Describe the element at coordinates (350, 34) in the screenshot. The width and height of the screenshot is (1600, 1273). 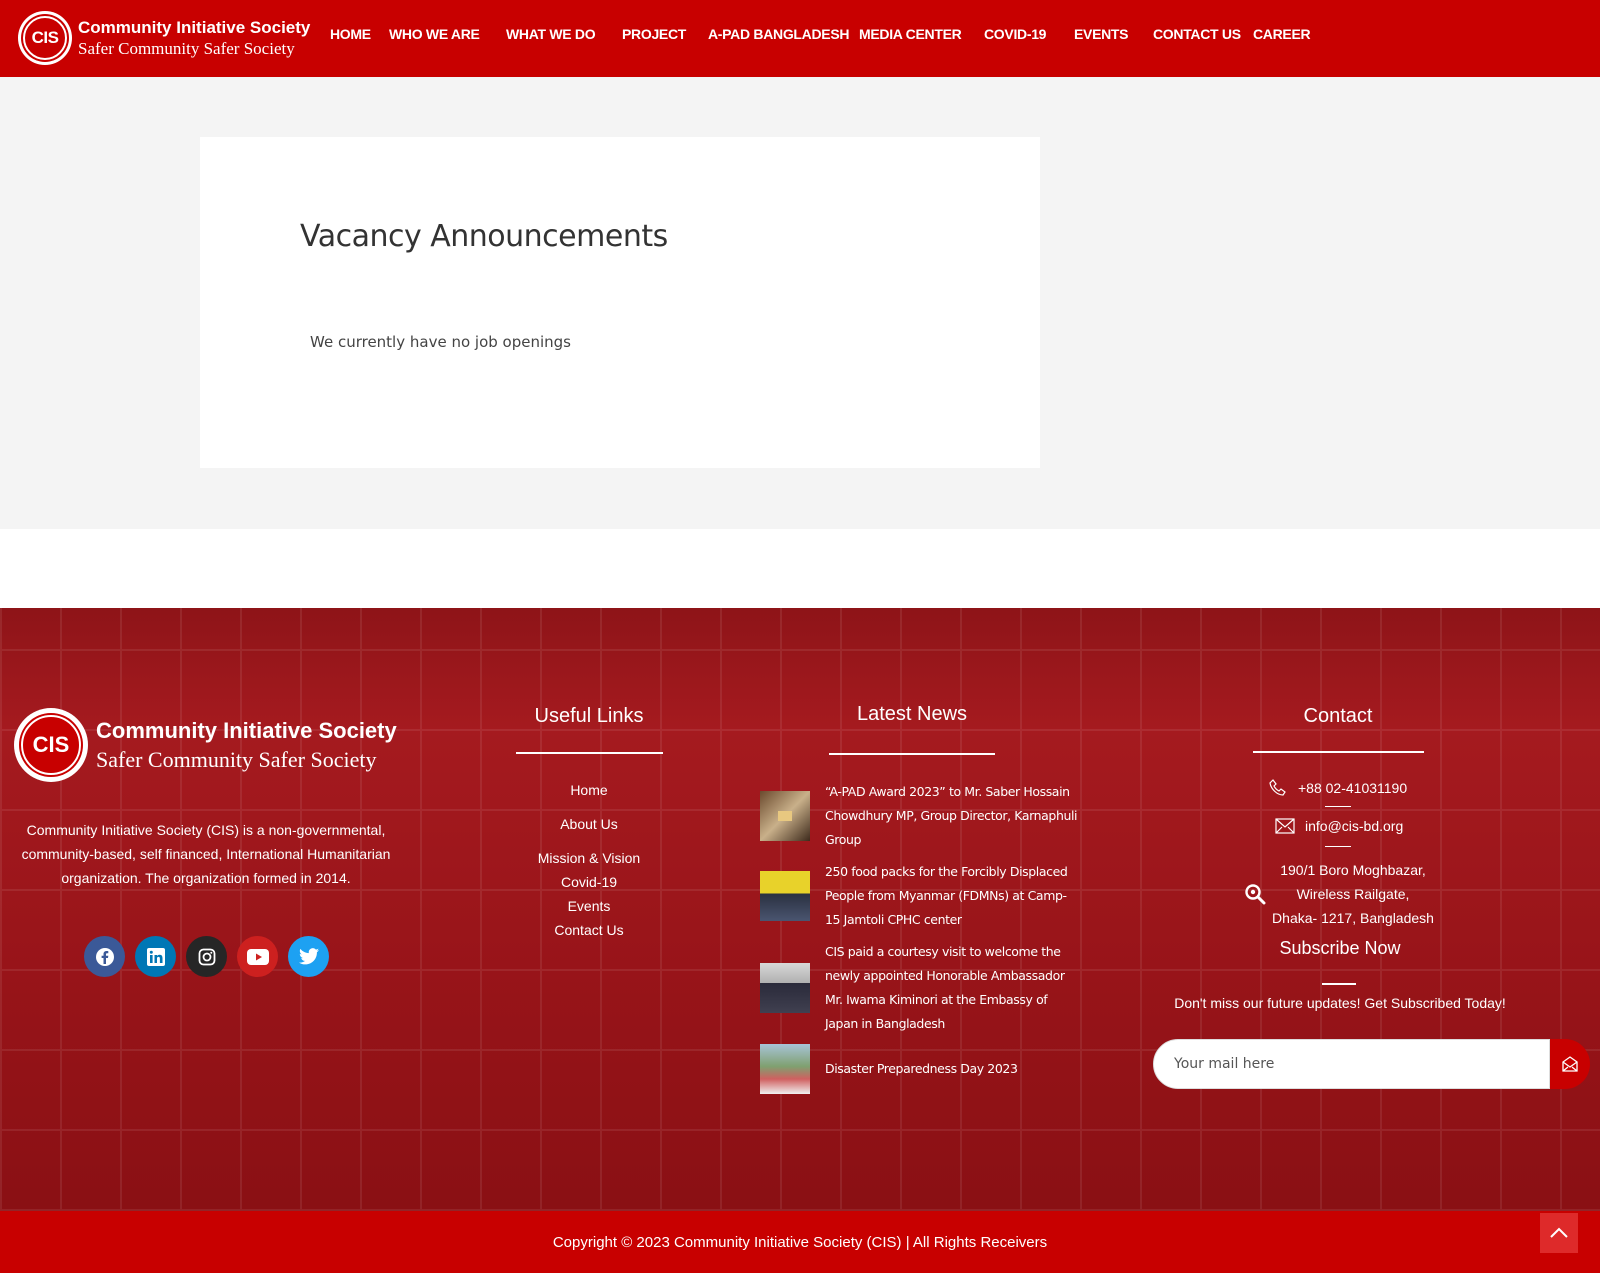
I see `nav-home: HOME` at that location.